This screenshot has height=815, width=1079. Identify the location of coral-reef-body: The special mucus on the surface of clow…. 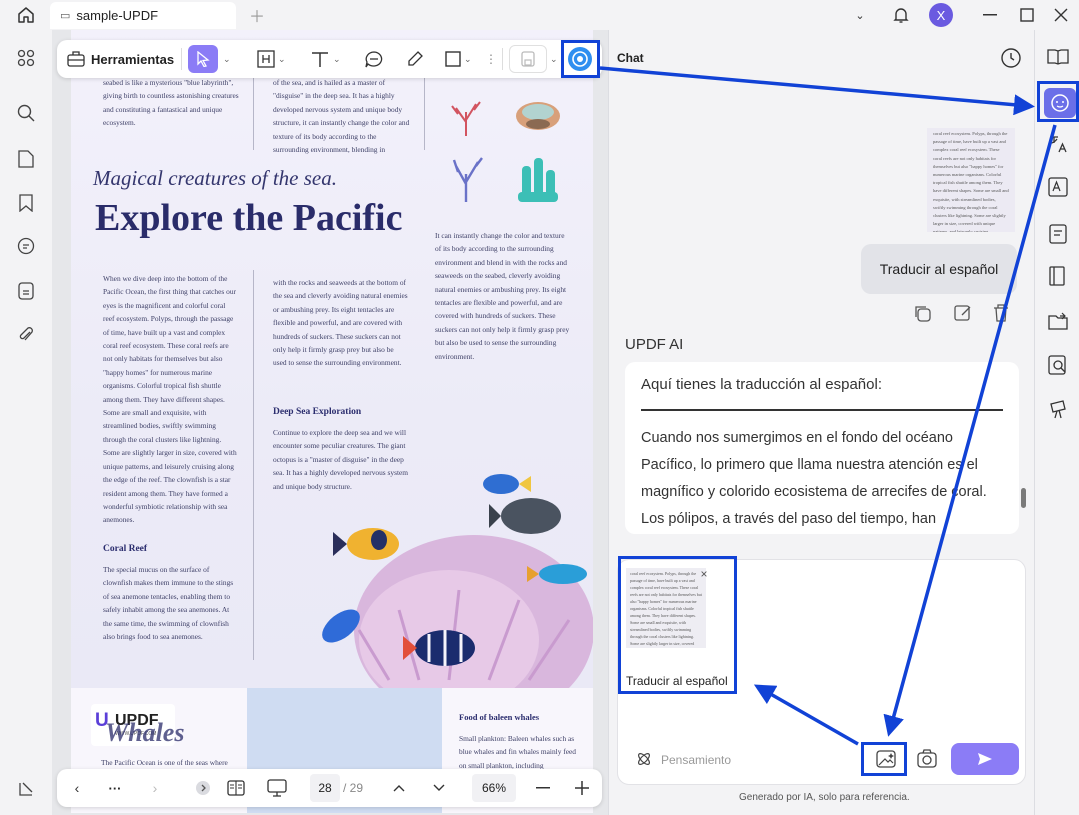
(168, 603).